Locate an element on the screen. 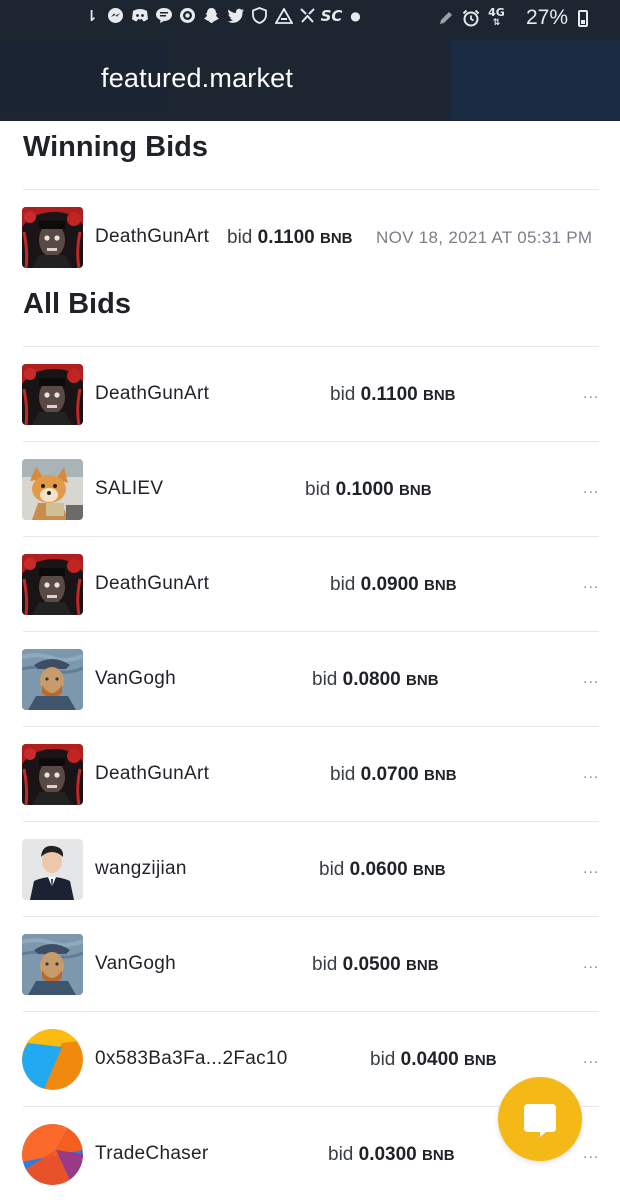 The height and width of the screenshot is (1200, 620). chat-bubble-icon is located at coordinates (540, 1120).